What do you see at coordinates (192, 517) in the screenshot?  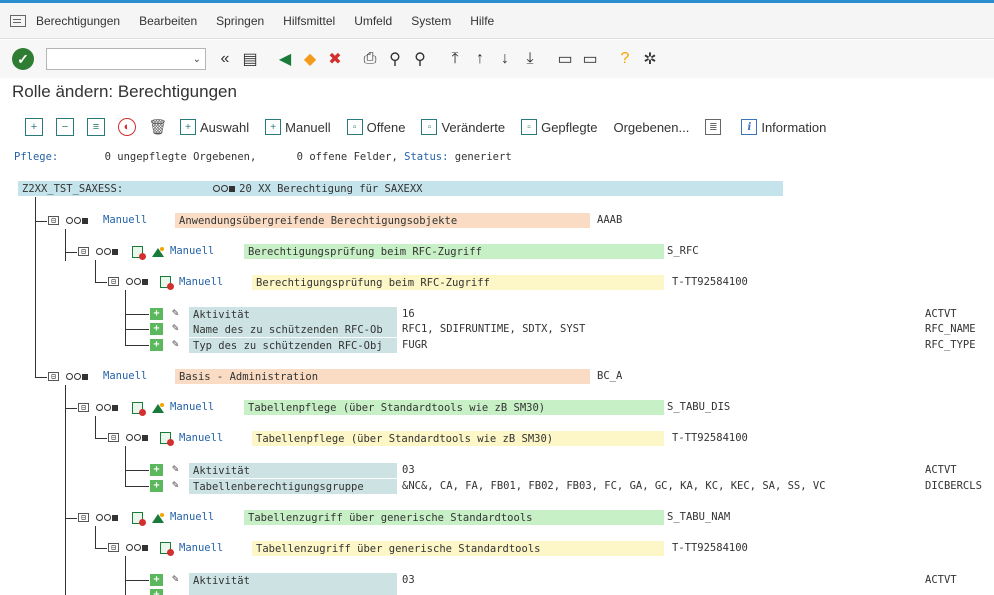 I see `node-status: Manuell` at bounding box center [192, 517].